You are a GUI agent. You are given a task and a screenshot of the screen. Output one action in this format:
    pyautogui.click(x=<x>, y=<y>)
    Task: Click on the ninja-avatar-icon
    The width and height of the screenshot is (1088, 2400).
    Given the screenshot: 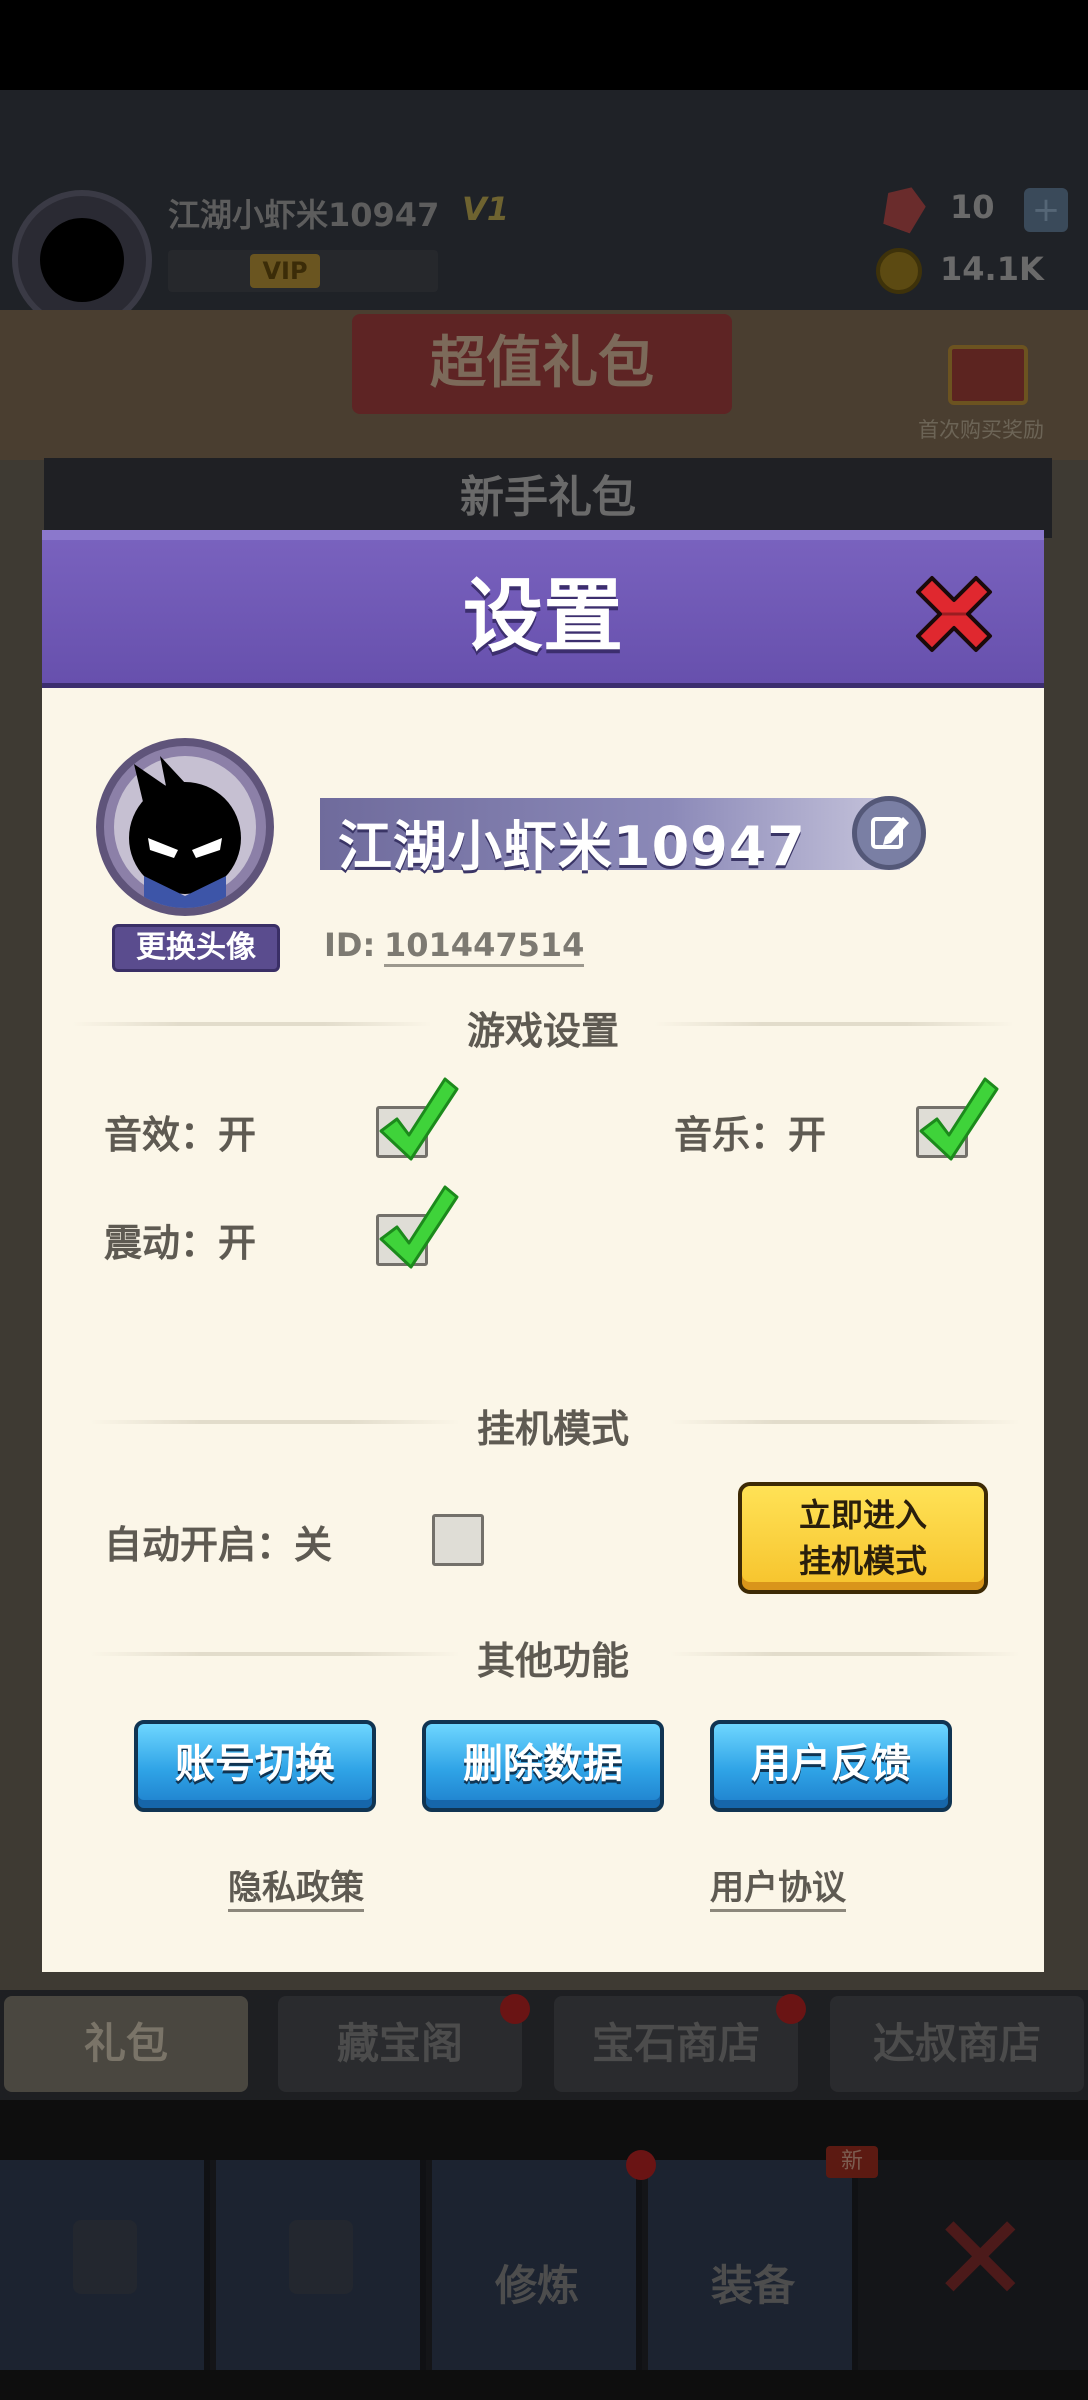 What is the action you would take?
    pyautogui.click(x=185, y=832)
    